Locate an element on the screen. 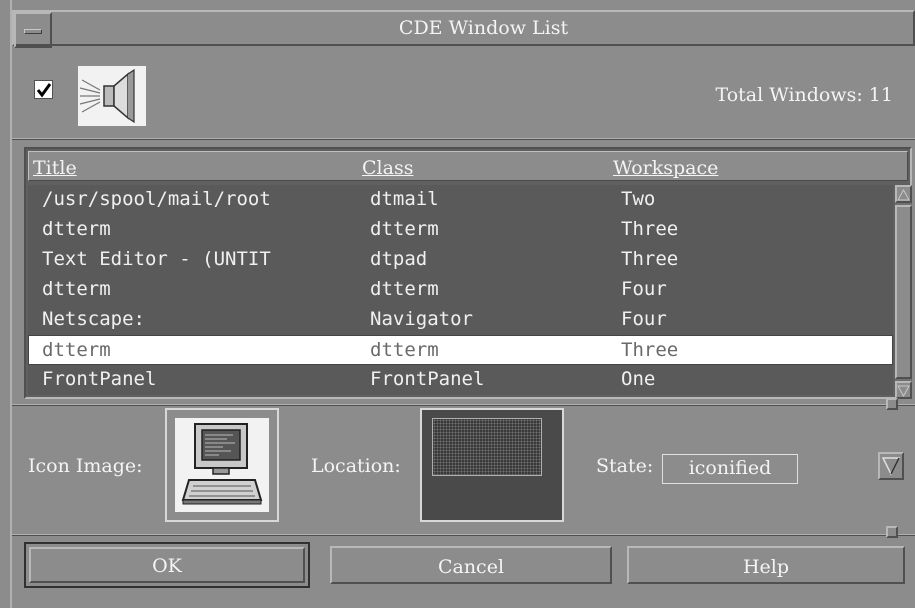 This screenshot has width=915, height=608. list-header: Title Class Workspace is located at coordinates (468, 166).